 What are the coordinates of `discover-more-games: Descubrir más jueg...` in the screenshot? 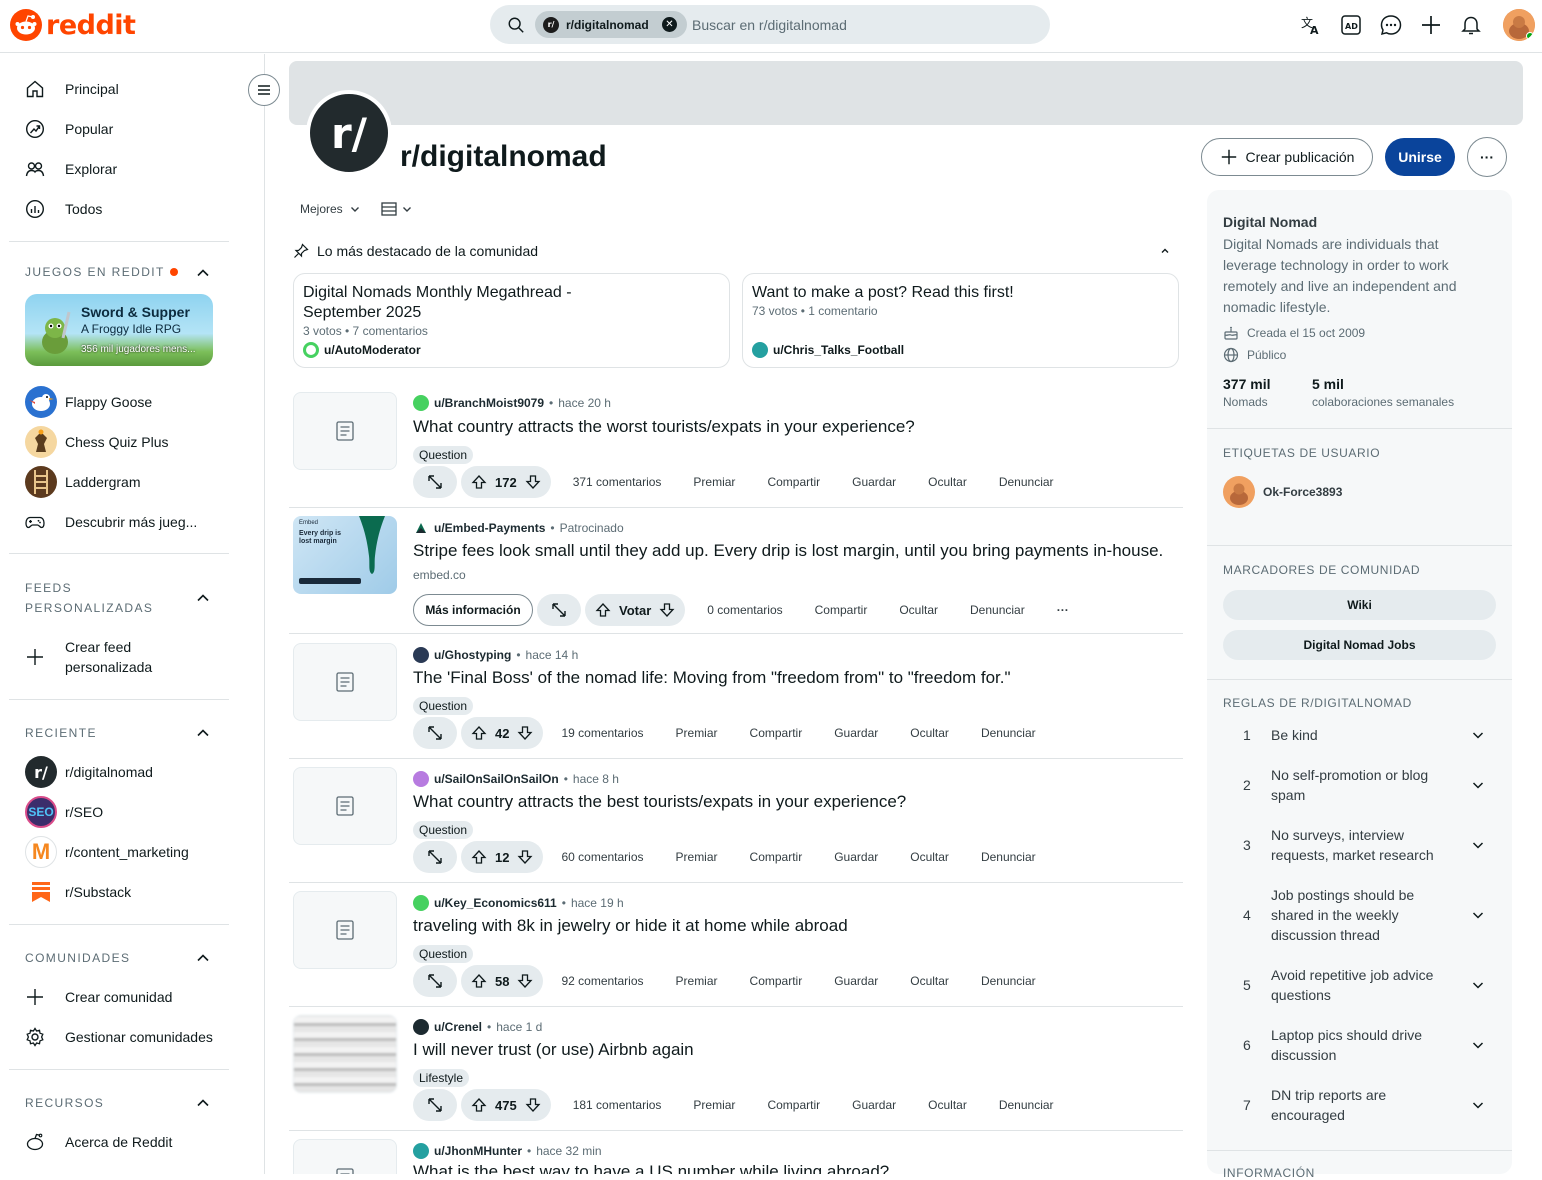 It's located at (135, 522).